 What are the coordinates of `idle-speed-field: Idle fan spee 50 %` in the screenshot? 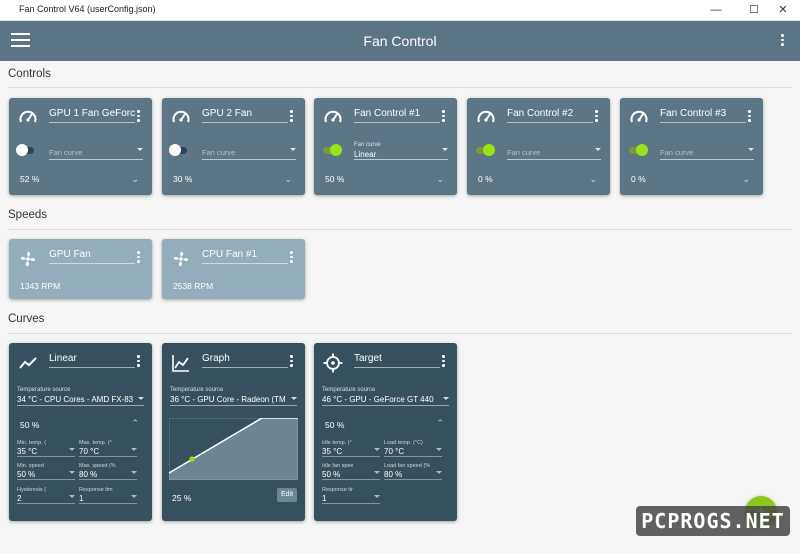 It's located at (351, 471).